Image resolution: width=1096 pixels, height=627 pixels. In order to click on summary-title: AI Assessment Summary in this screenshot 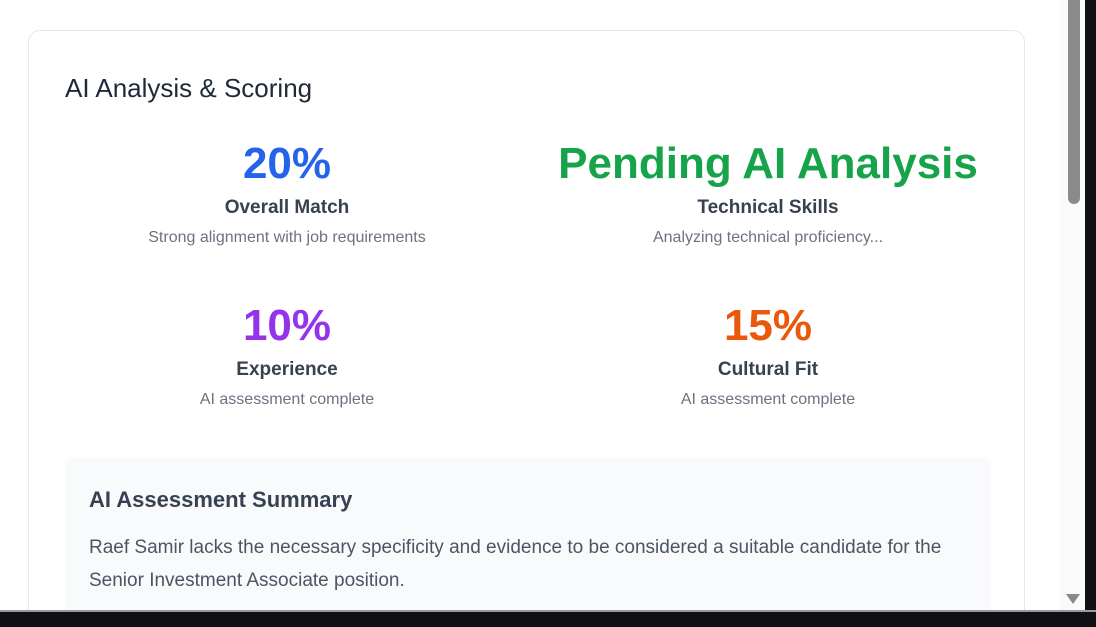, I will do `click(221, 499)`.